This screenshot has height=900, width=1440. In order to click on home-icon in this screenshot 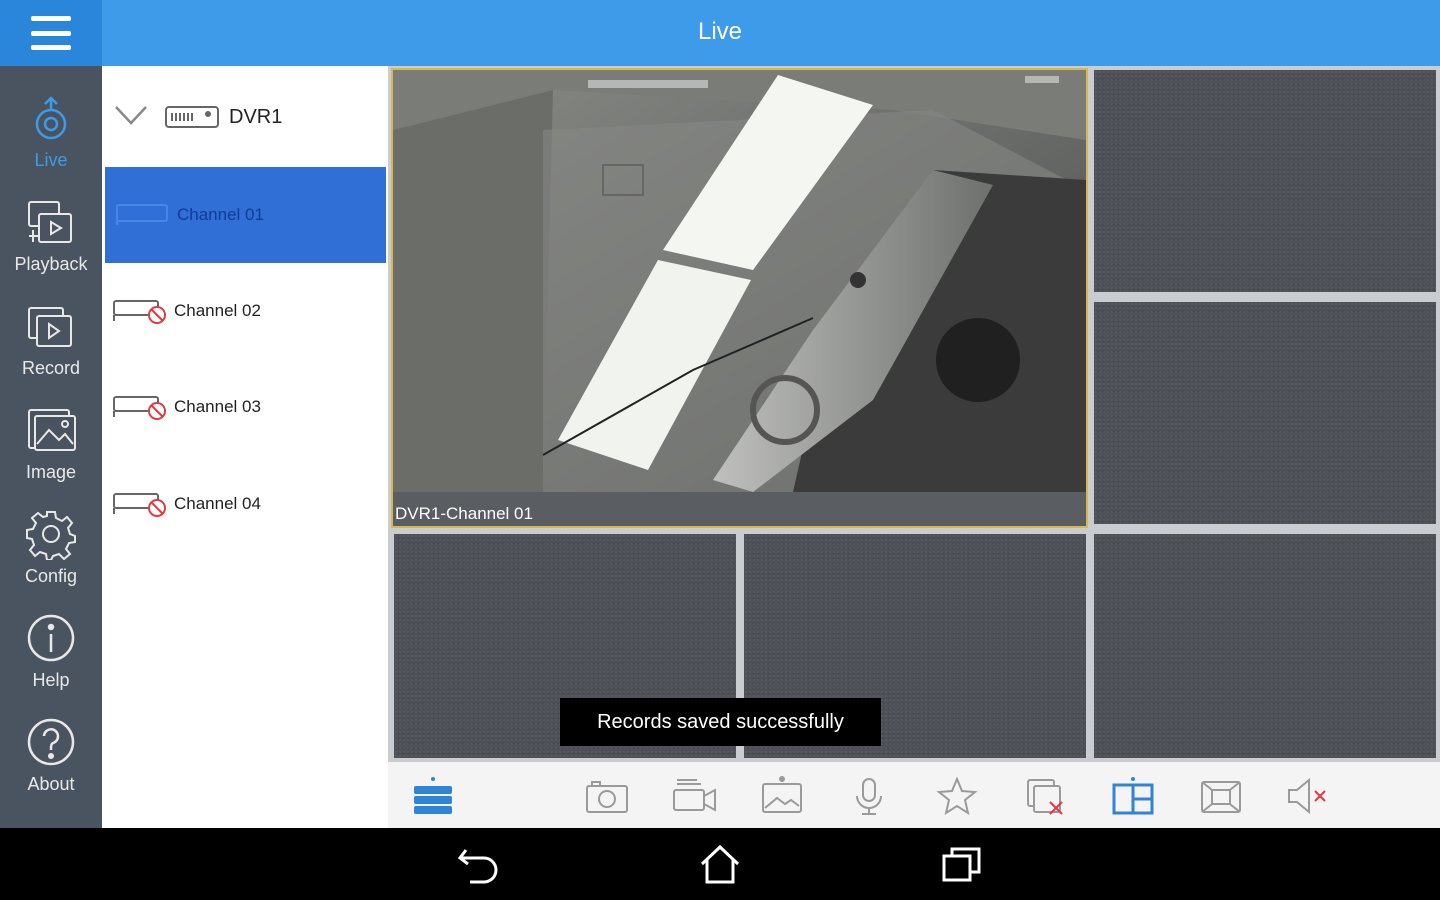, I will do `click(720, 864)`.